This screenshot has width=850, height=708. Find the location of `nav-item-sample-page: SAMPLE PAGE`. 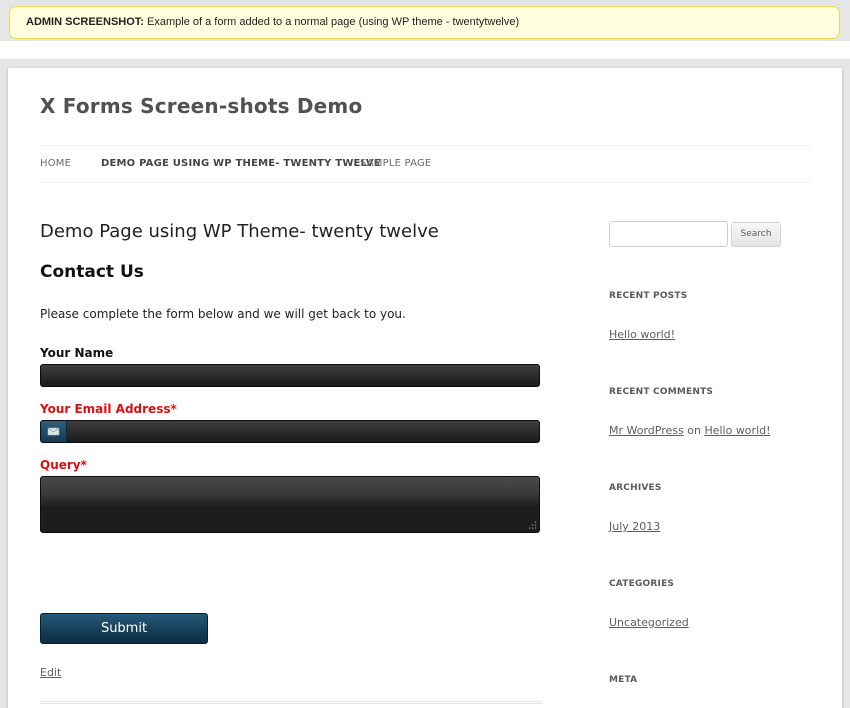

nav-item-sample-page: SAMPLE PAGE is located at coordinates (395, 164).